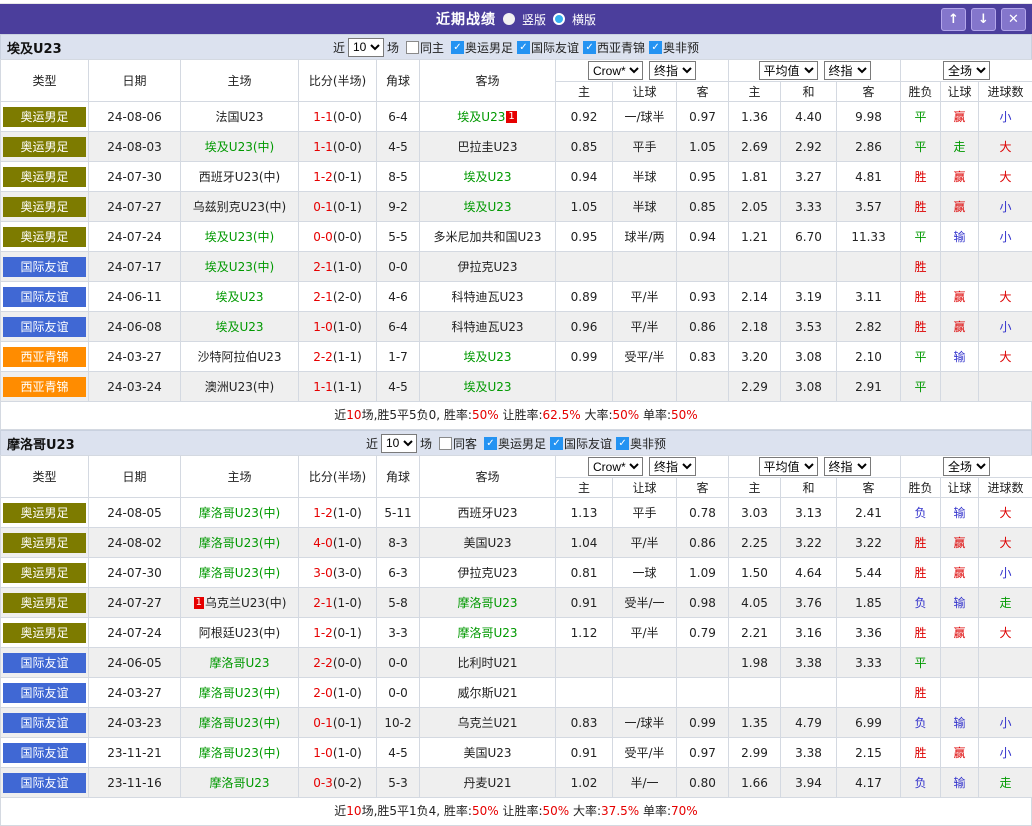 The height and width of the screenshot is (826, 1032). I want to click on vertical-layout-label: 竖版, so click(534, 19).